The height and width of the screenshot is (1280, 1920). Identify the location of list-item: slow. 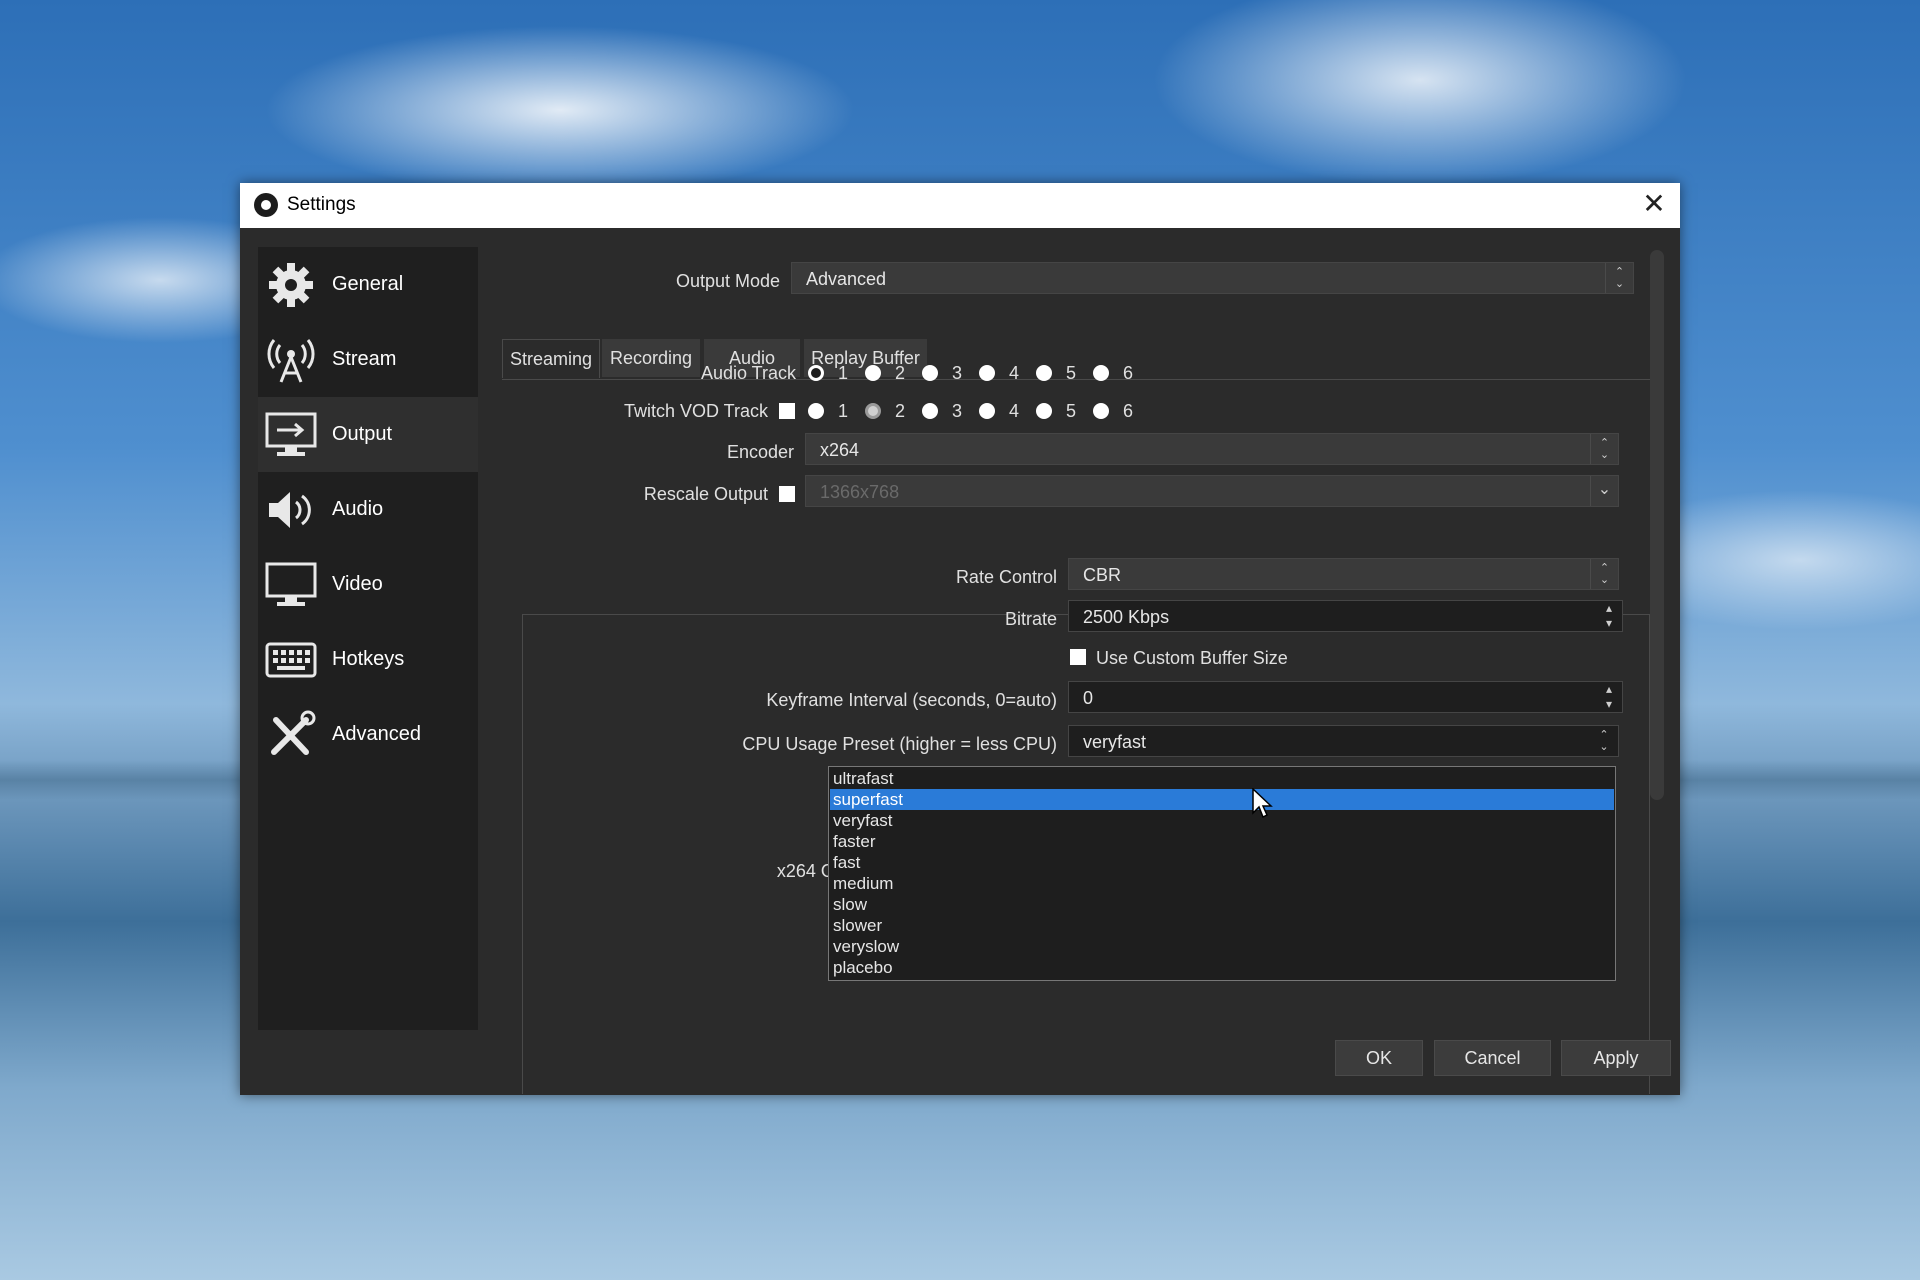
(1222, 904).